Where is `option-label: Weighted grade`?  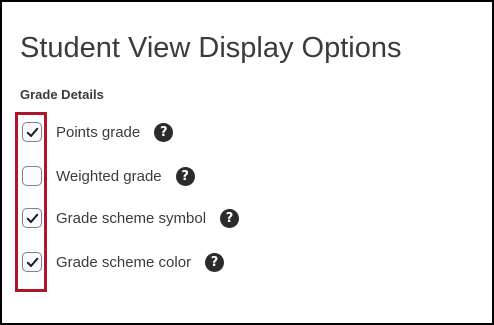 option-label: Weighted grade is located at coordinates (109, 176).